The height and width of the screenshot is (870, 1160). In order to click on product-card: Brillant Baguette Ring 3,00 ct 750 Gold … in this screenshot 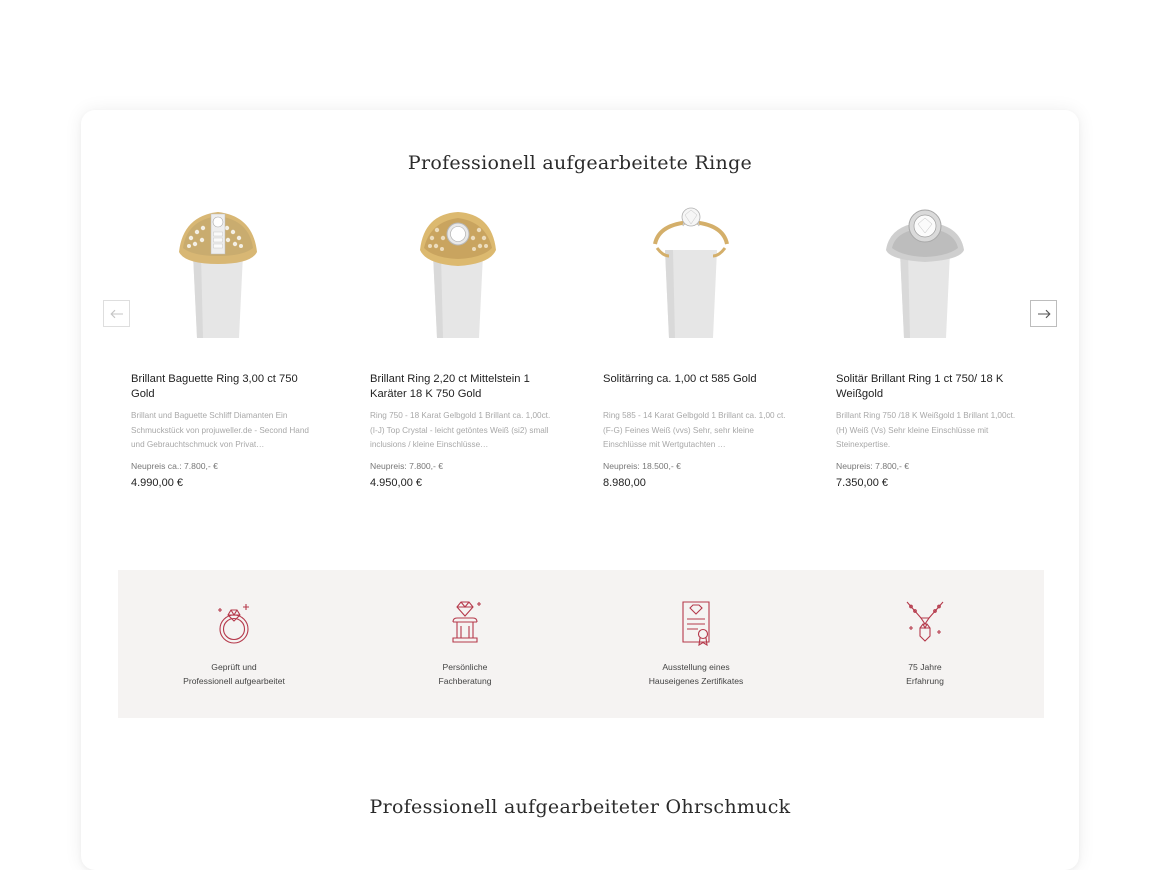, I will do `click(231, 345)`.